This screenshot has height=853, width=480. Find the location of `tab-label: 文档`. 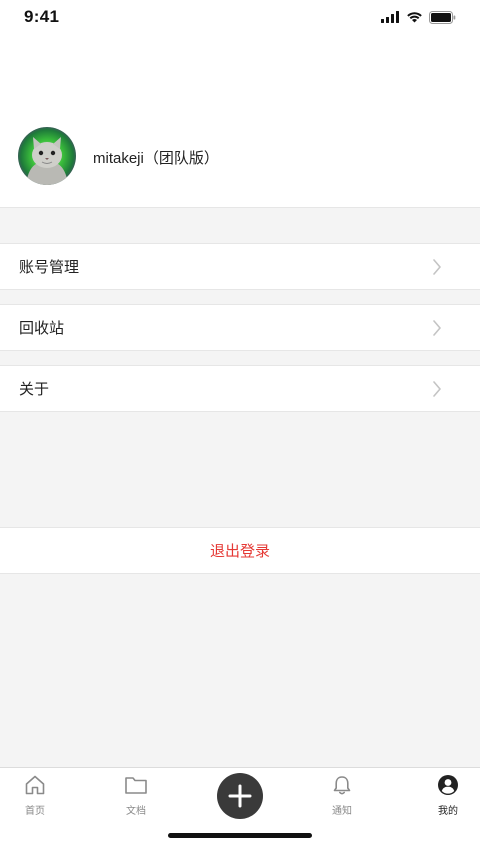

tab-label: 文档 is located at coordinates (136, 811).